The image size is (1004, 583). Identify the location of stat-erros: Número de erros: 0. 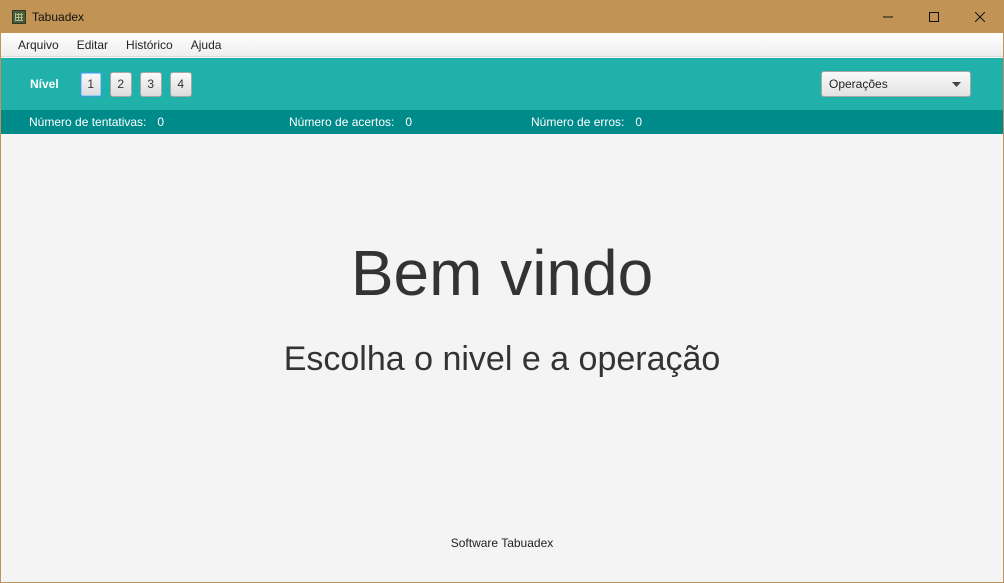
(586, 122).